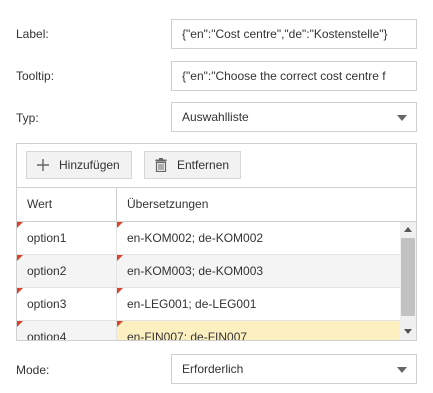  What do you see at coordinates (294, 117) in the screenshot?
I see `type-select: Auswahlliste` at bounding box center [294, 117].